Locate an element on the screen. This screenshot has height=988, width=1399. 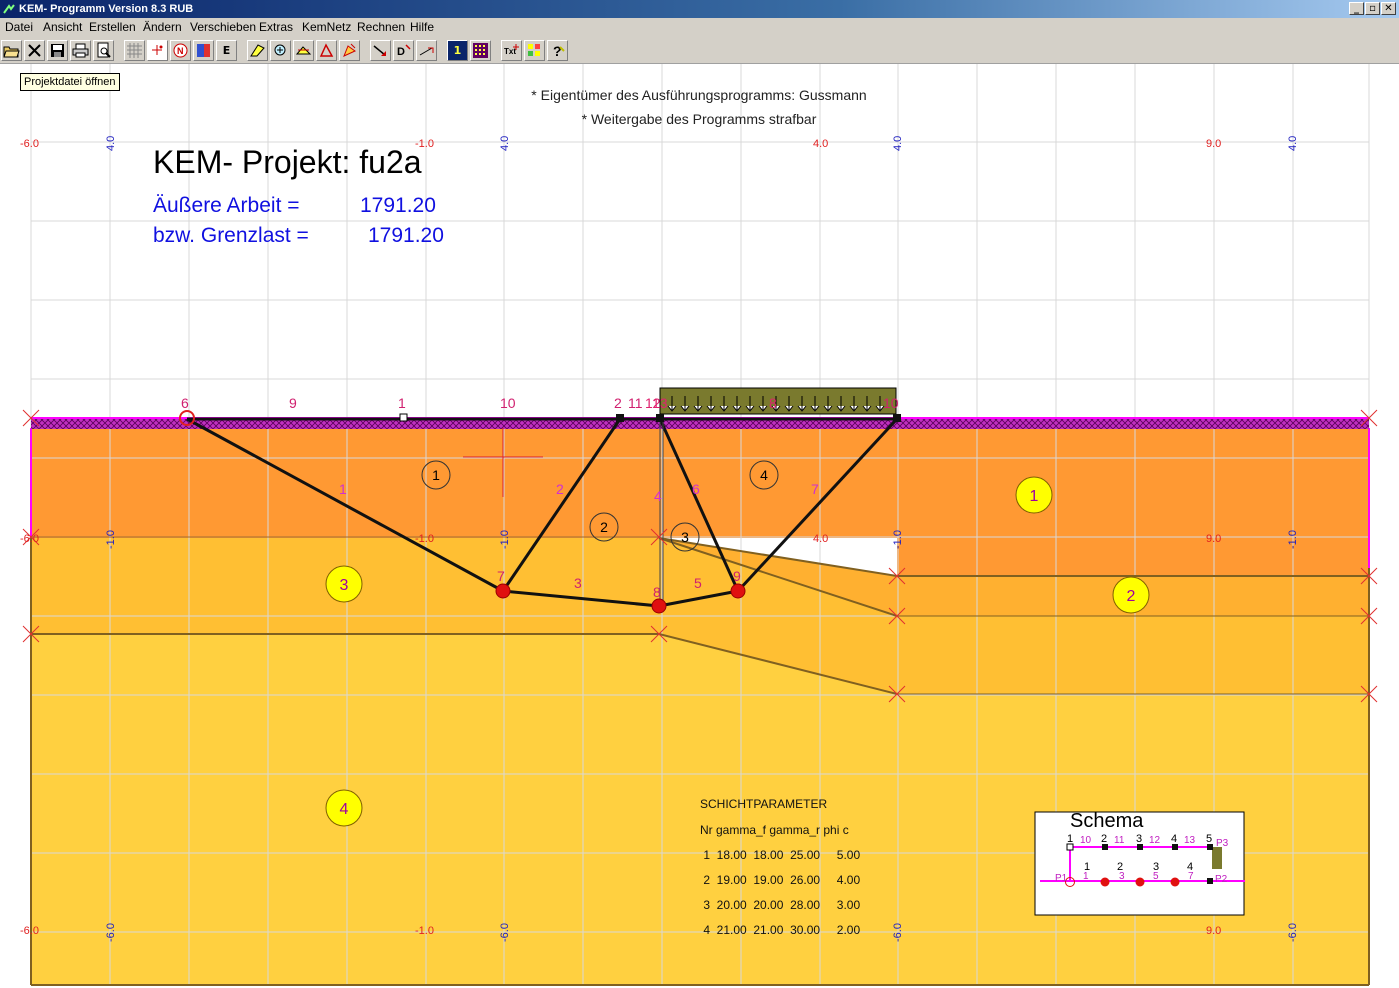
limit-value: 1791.20 is located at coordinates (406, 235).